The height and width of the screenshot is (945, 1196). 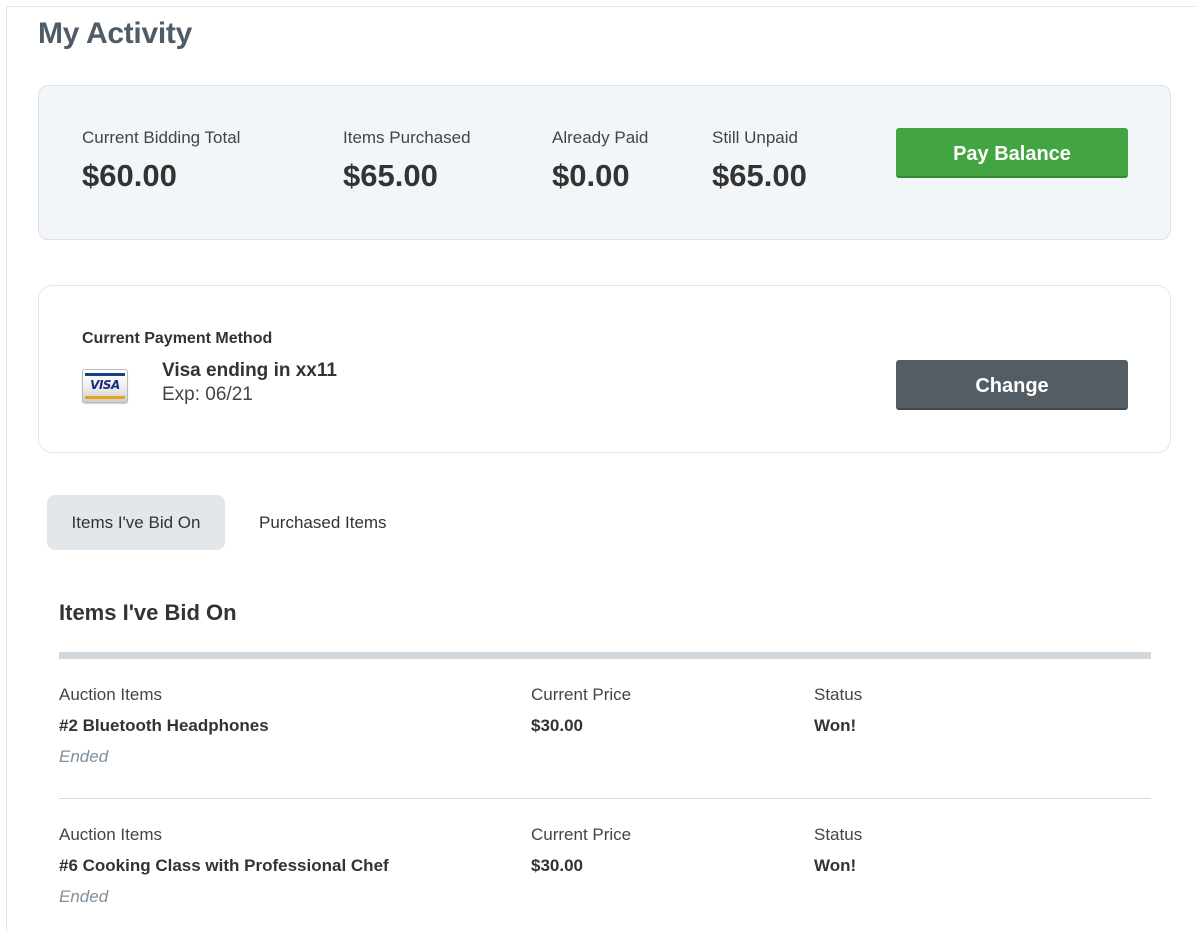 I want to click on already-paid-label: Already Paid, so click(x=600, y=137).